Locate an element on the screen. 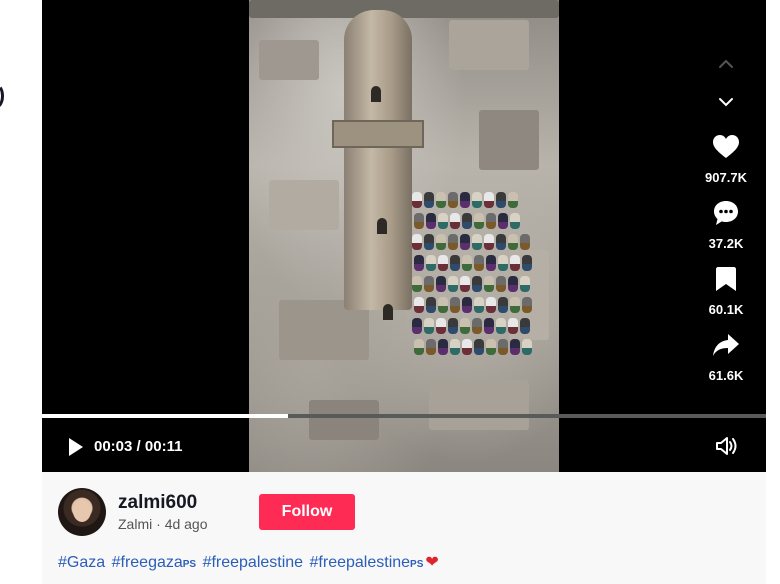  chevron-up-icon is located at coordinates (726, 63).